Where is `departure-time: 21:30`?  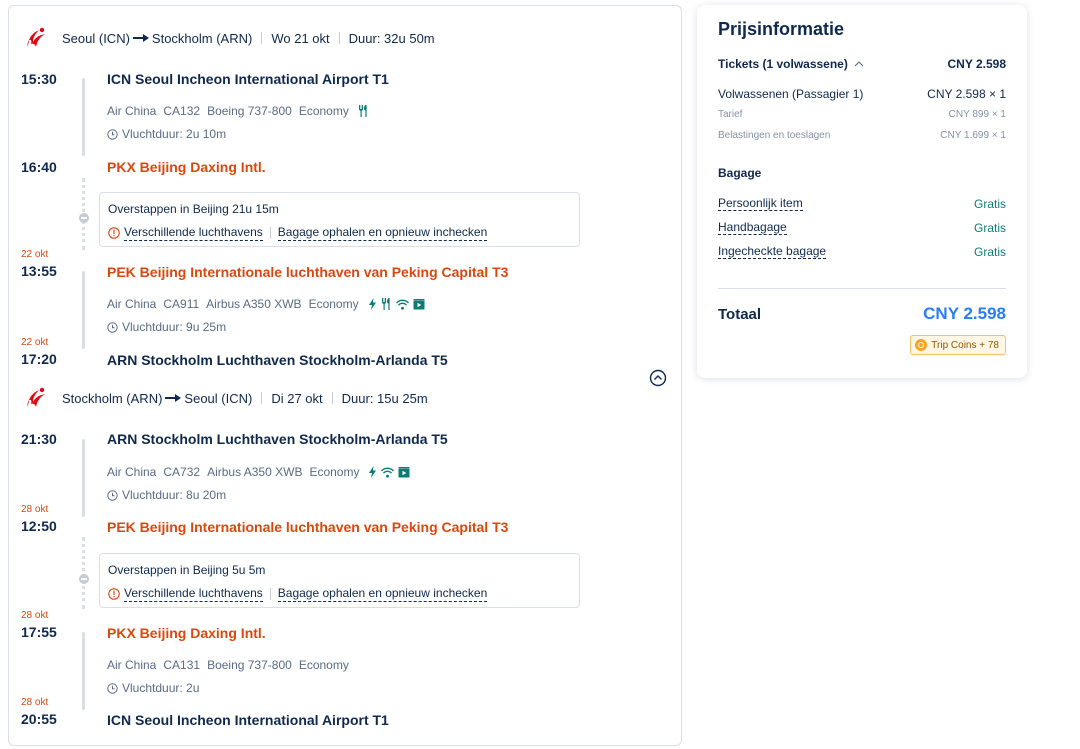 departure-time: 21:30 is located at coordinates (39, 439).